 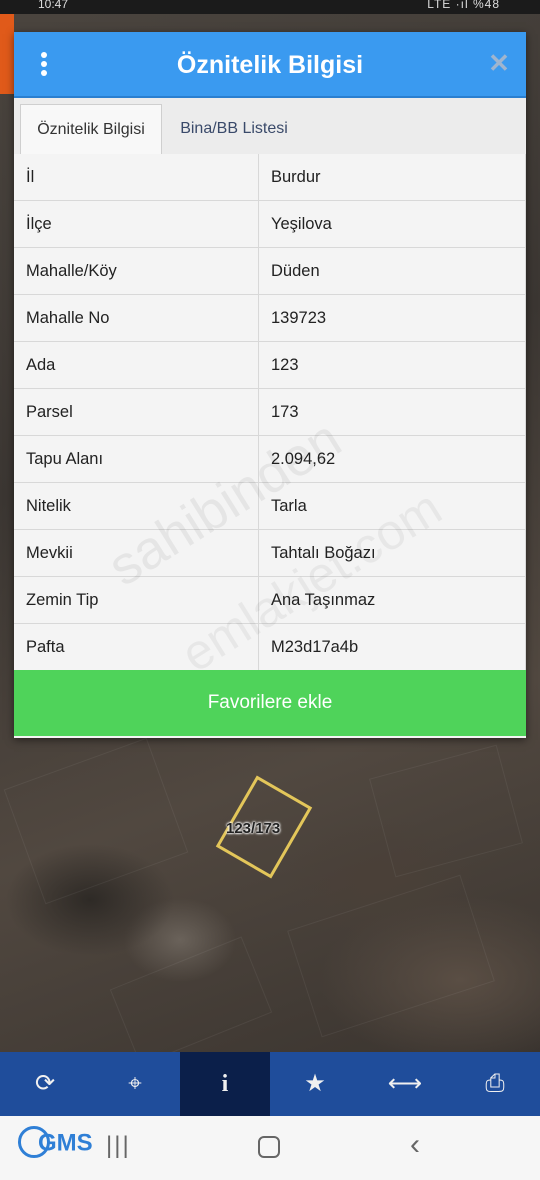 What do you see at coordinates (136, 177) in the screenshot?
I see `attribute-key: İl` at bounding box center [136, 177].